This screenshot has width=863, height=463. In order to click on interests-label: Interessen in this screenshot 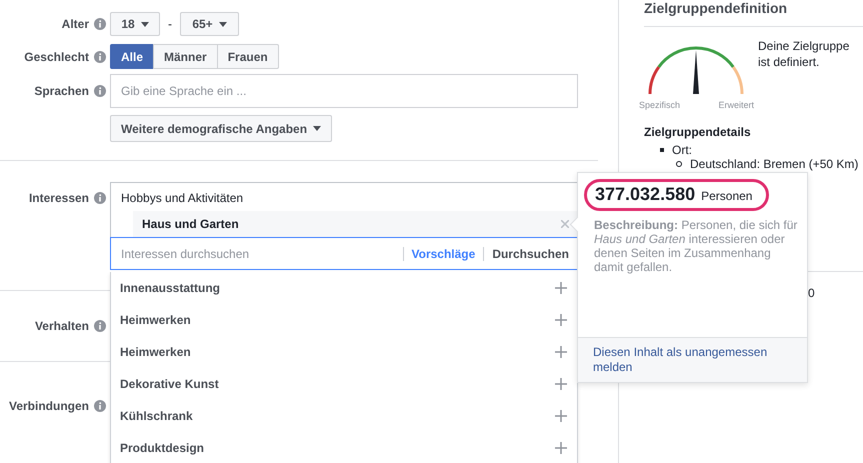, I will do `click(58, 198)`.